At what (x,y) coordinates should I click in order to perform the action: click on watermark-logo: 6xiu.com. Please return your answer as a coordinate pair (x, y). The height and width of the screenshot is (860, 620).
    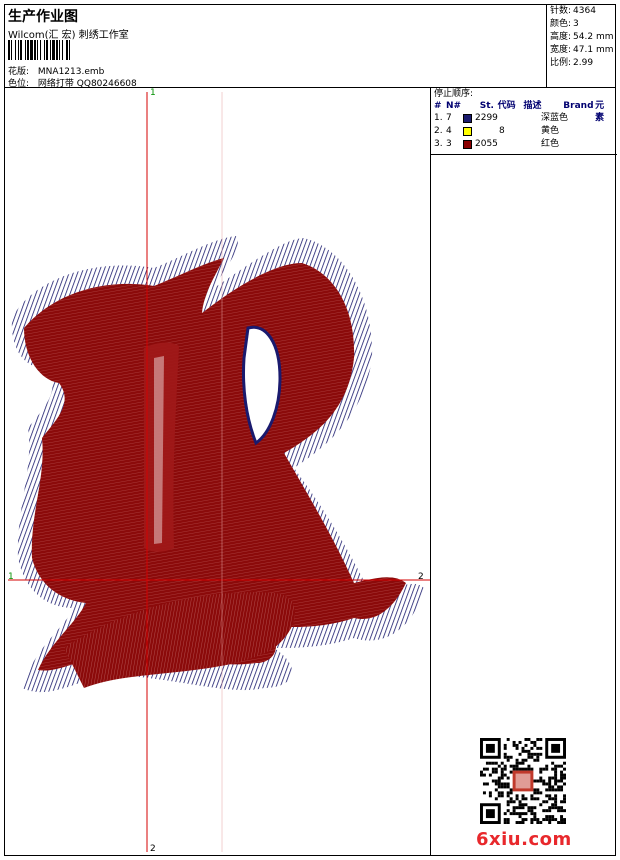
    Looking at the image, I should click on (524, 839).